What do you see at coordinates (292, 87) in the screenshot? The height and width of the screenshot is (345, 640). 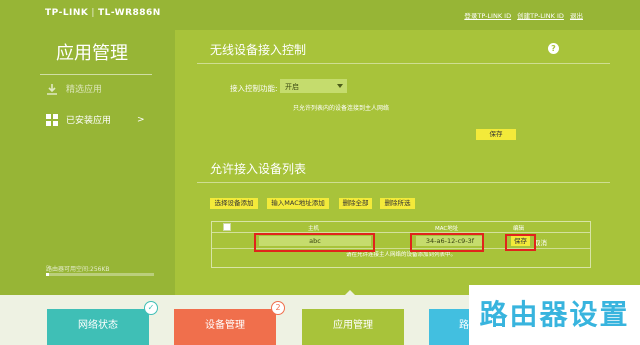 I see `access-control-value: 开启` at bounding box center [292, 87].